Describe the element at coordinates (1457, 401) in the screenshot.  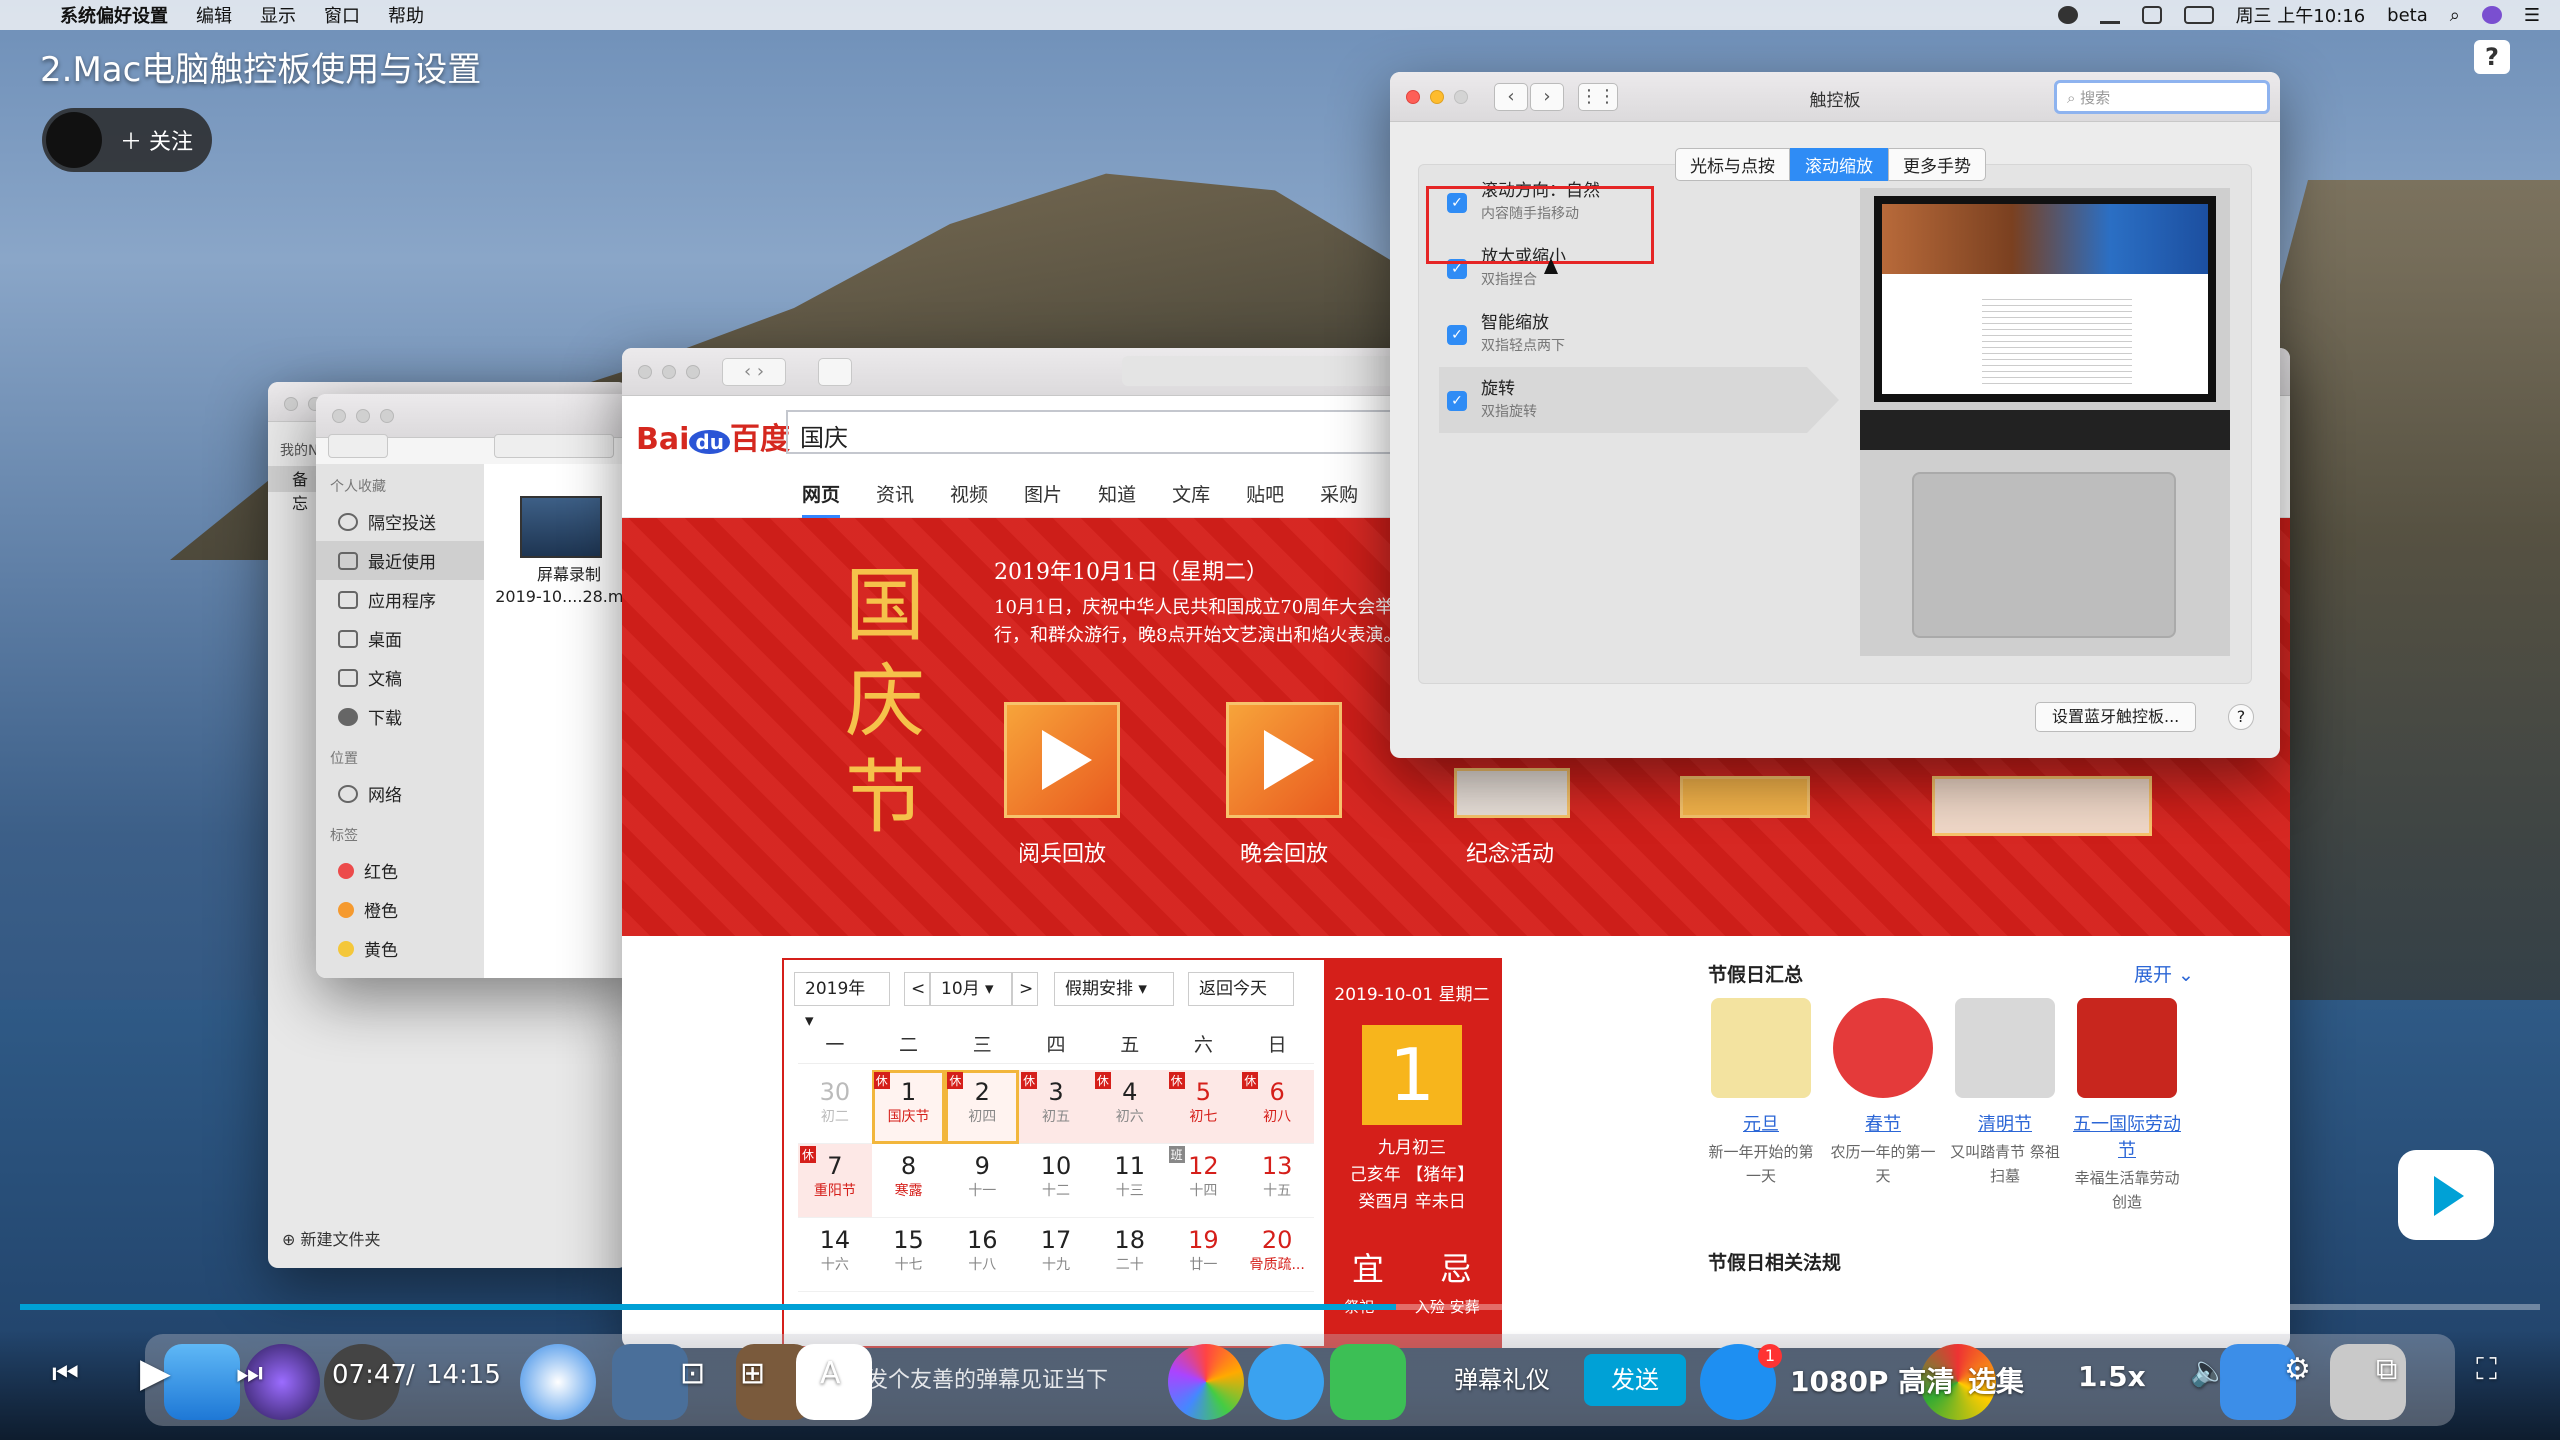
I see `rotate-checkbox: ✓` at that location.